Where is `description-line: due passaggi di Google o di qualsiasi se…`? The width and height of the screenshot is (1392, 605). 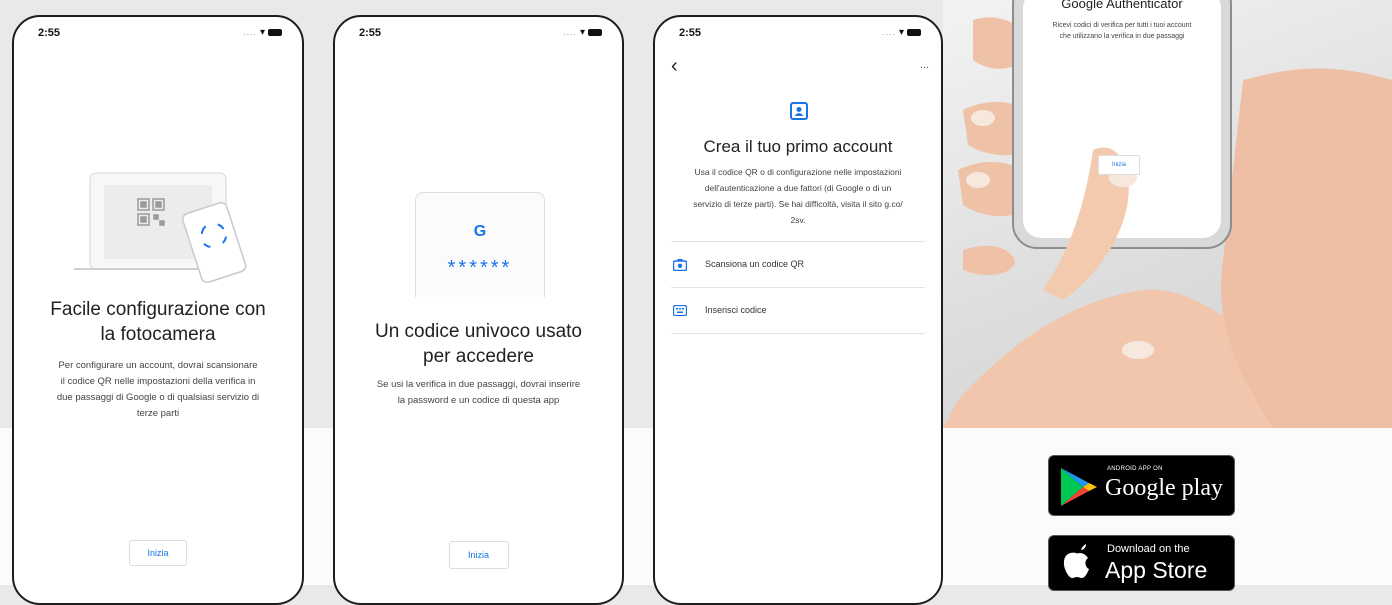 description-line: due passaggi di Google o di qualsiasi se… is located at coordinates (158, 397).